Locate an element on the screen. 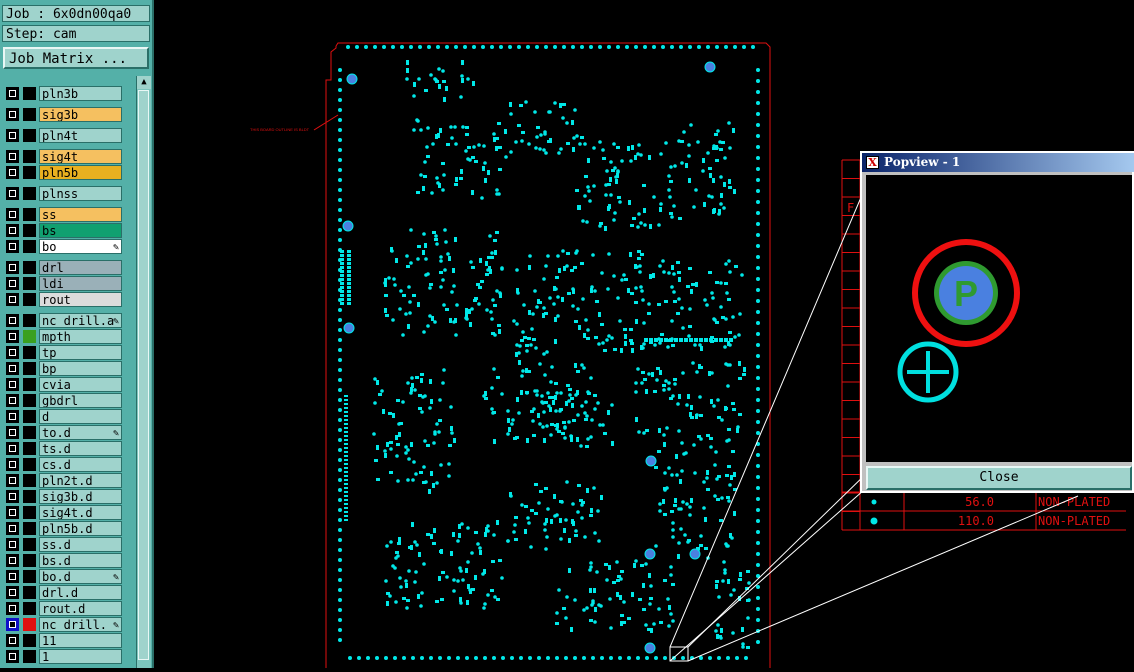 The image size is (1134, 672). layer-row: nc_drill.a ✎ is located at coordinates (68, 320).